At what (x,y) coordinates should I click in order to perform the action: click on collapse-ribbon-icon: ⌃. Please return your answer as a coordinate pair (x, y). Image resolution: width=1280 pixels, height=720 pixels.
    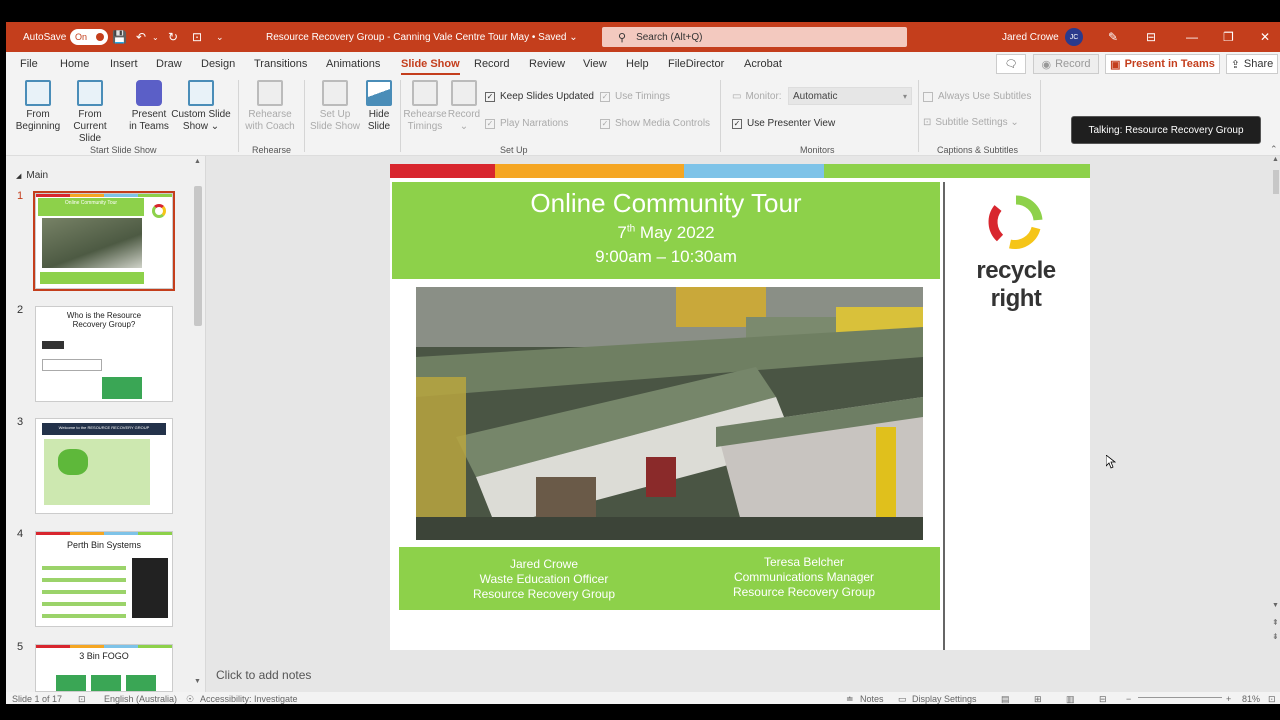
    Looking at the image, I should click on (1274, 149).